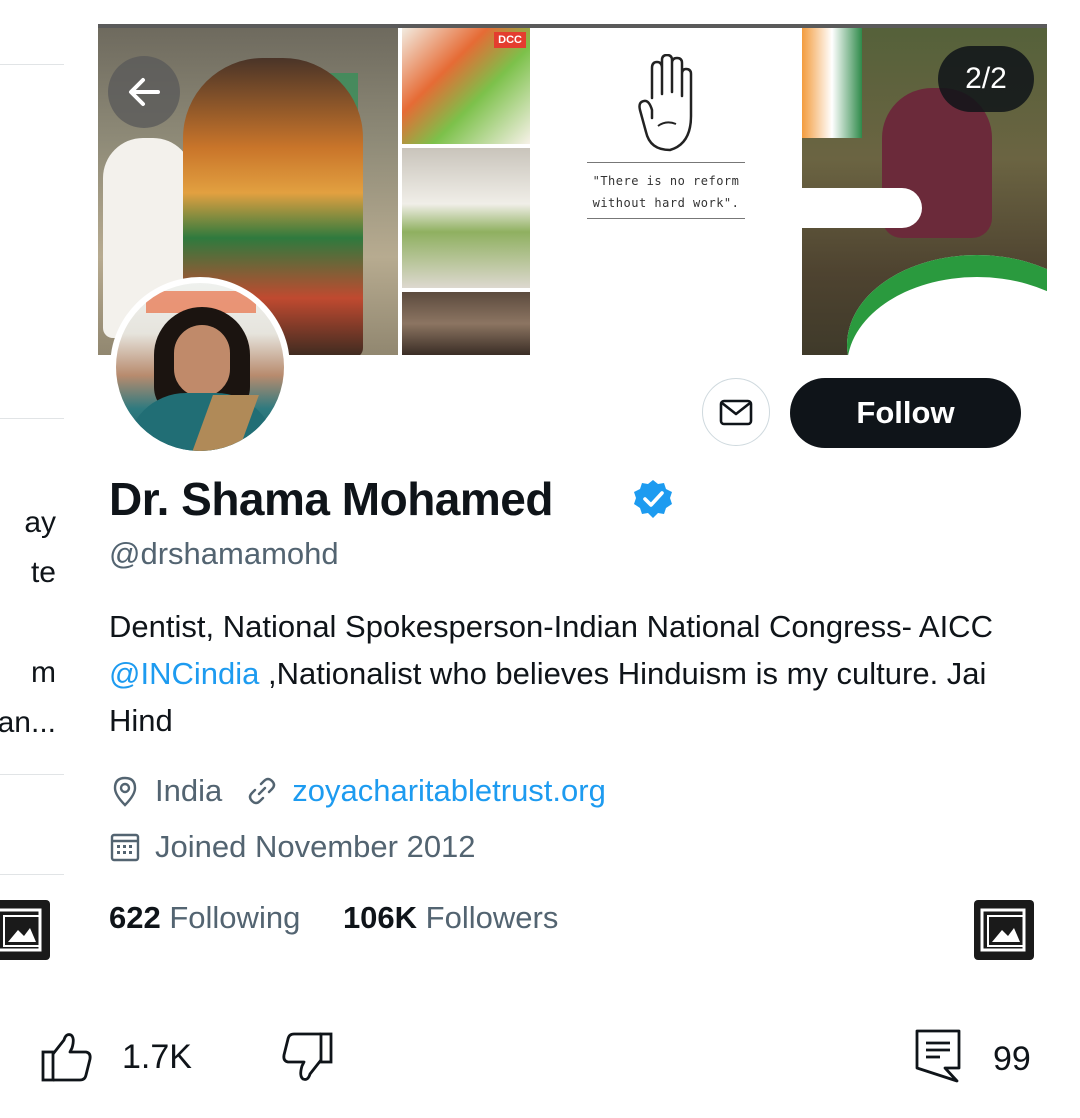  What do you see at coordinates (43, 572) in the screenshot?
I see `previous-card-text: te` at bounding box center [43, 572].